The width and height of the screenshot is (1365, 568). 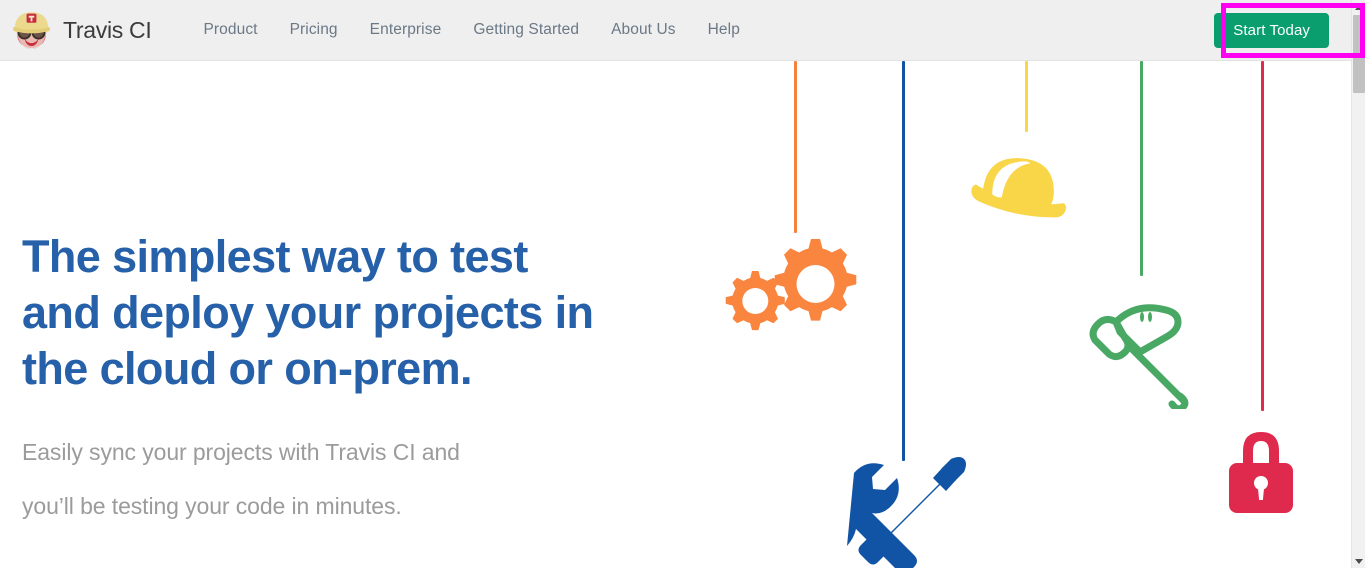 What do you see at coordinates (906, 512) in the screenshot?
I see `wrench-screwdriver-icon` at bounding box center [906, 512].